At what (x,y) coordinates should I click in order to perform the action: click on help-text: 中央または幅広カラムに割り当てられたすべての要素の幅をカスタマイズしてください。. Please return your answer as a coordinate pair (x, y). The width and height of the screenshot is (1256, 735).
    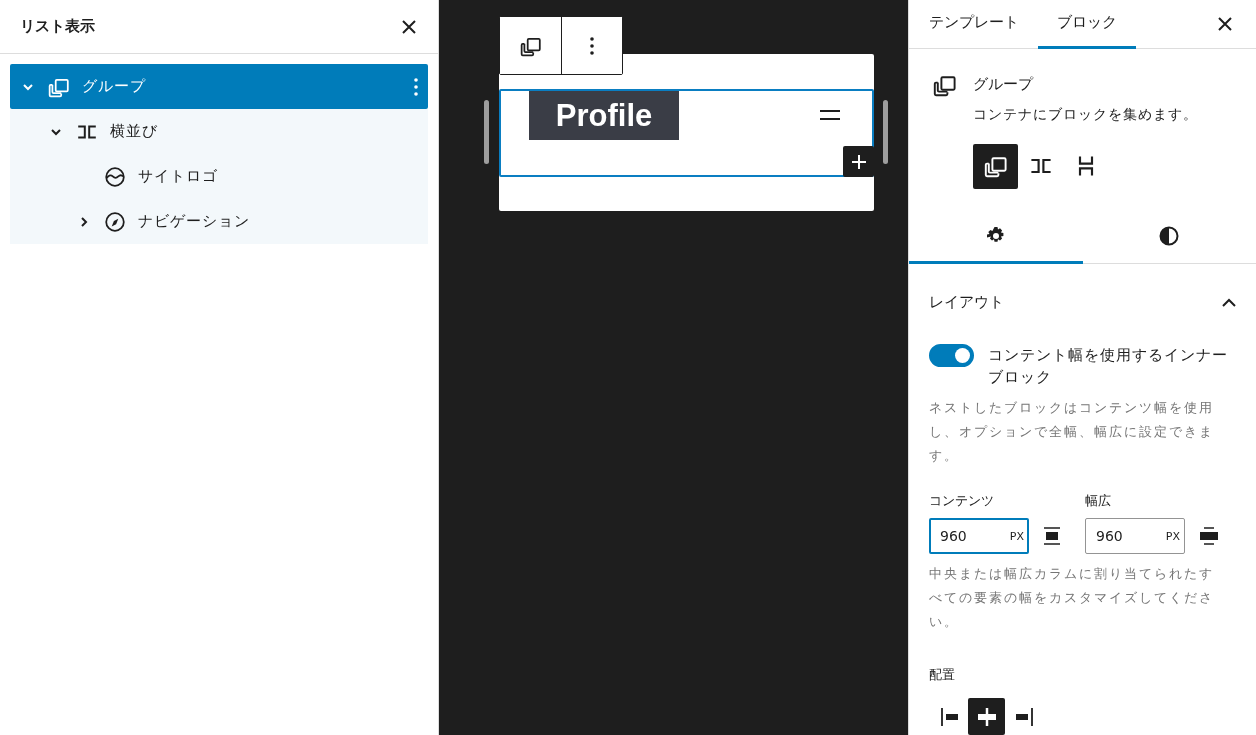
    Looking at the image, I should click on (1072, 598).